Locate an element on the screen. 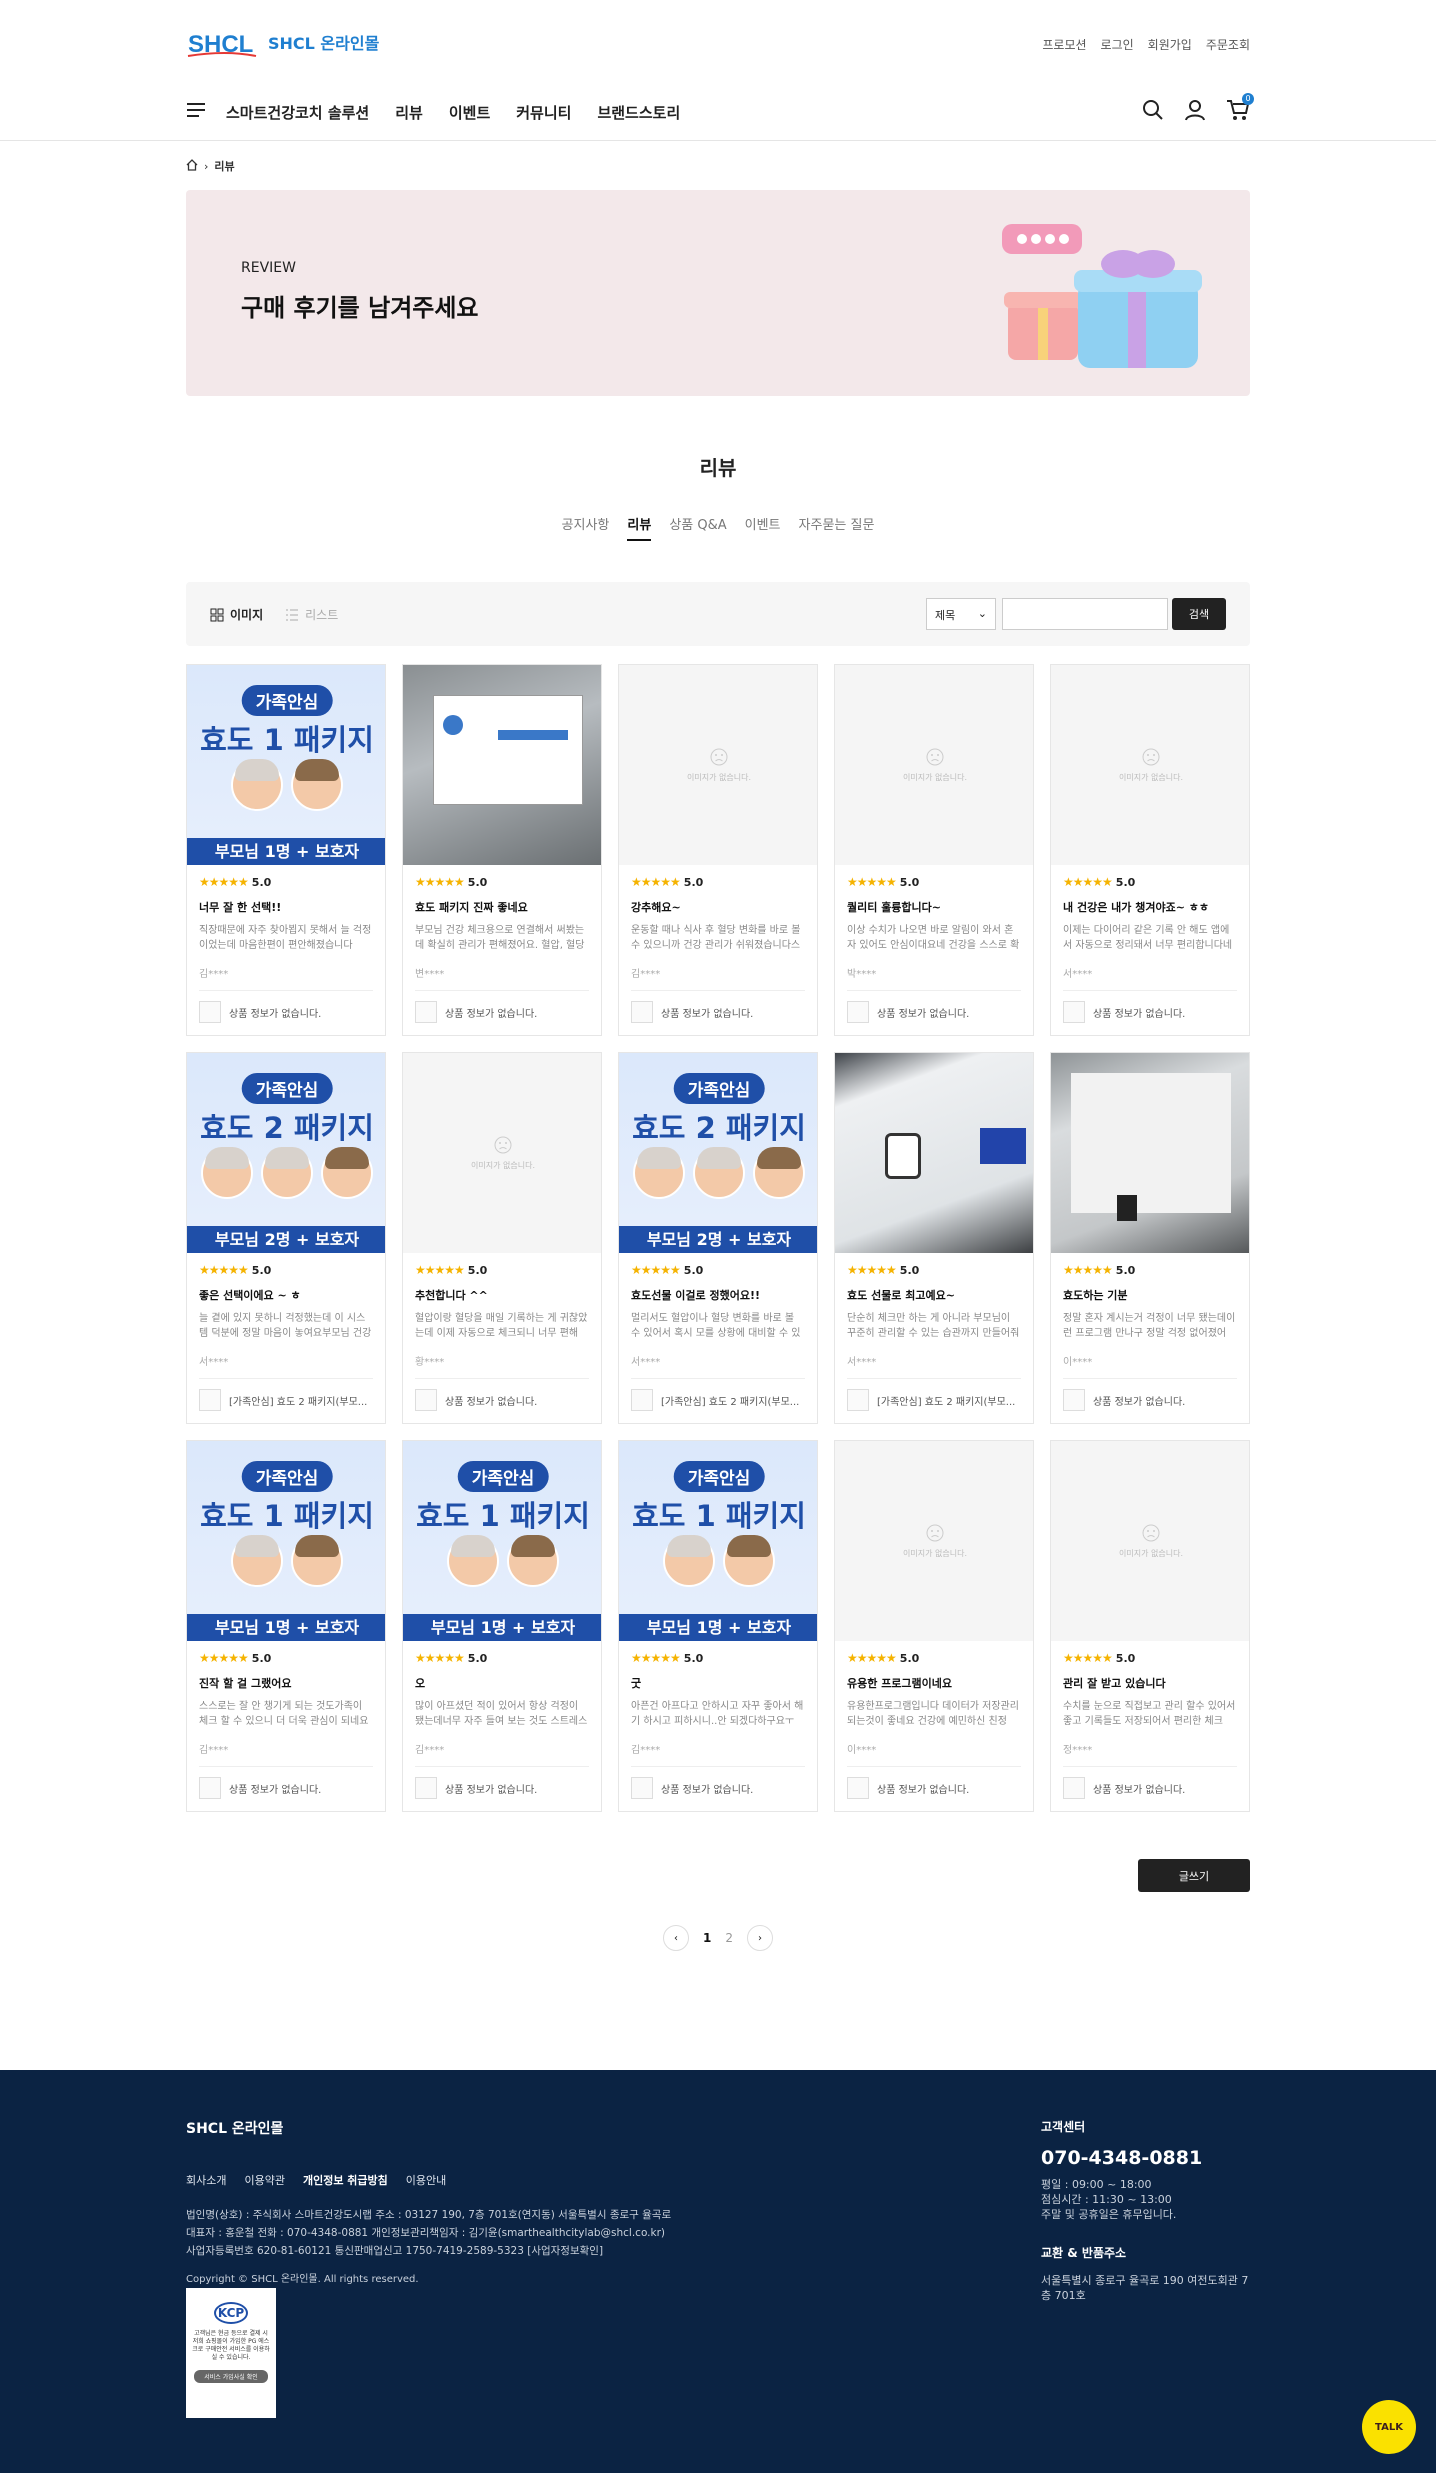  footer-link-terms: 이용약관 is located at coordinates (264, 2180).